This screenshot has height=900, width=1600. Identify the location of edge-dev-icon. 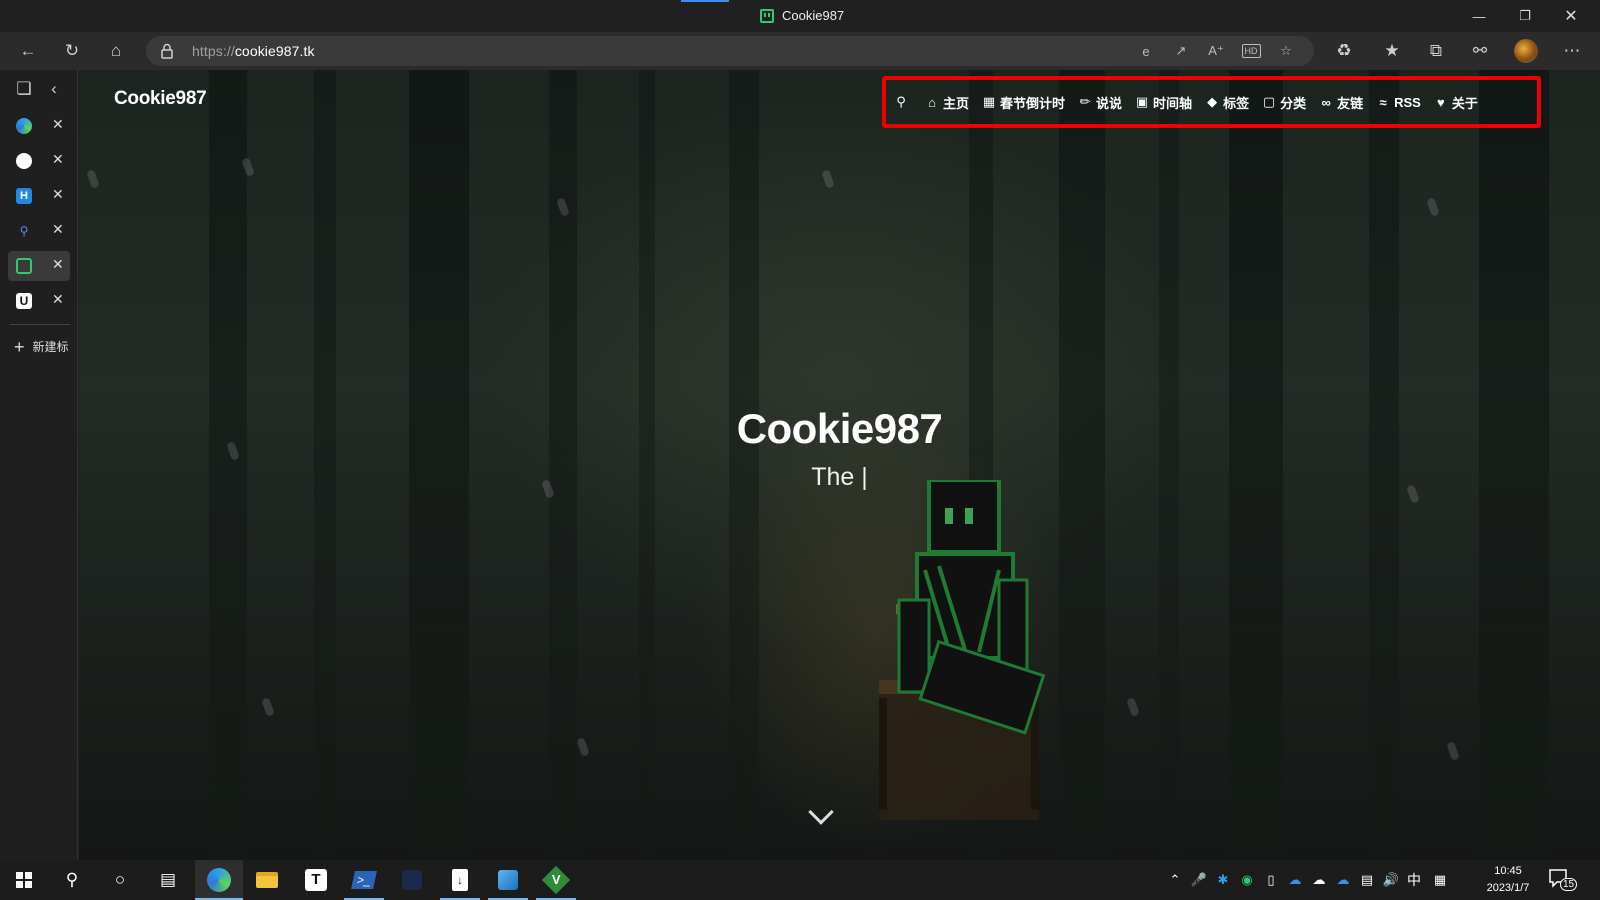
(219, 880).